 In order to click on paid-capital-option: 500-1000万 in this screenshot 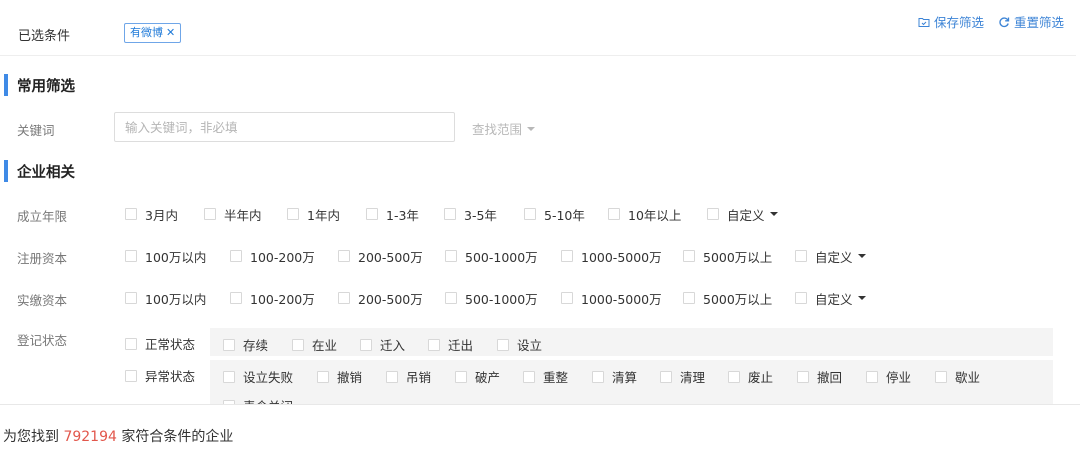, I will do `click(503, 298)`.